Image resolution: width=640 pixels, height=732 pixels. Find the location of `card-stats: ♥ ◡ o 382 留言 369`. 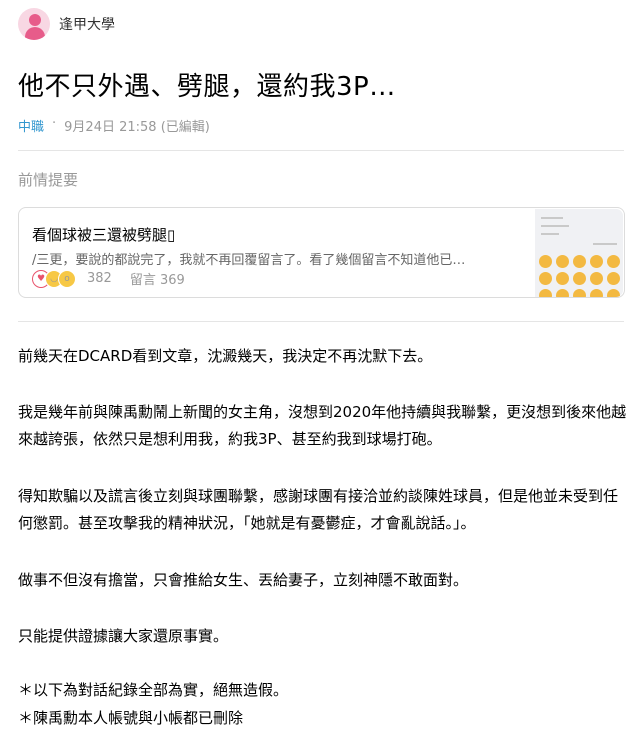

card-stats: ♥ ◡ o 382 留言 369 is located at coordinates (108, 278).